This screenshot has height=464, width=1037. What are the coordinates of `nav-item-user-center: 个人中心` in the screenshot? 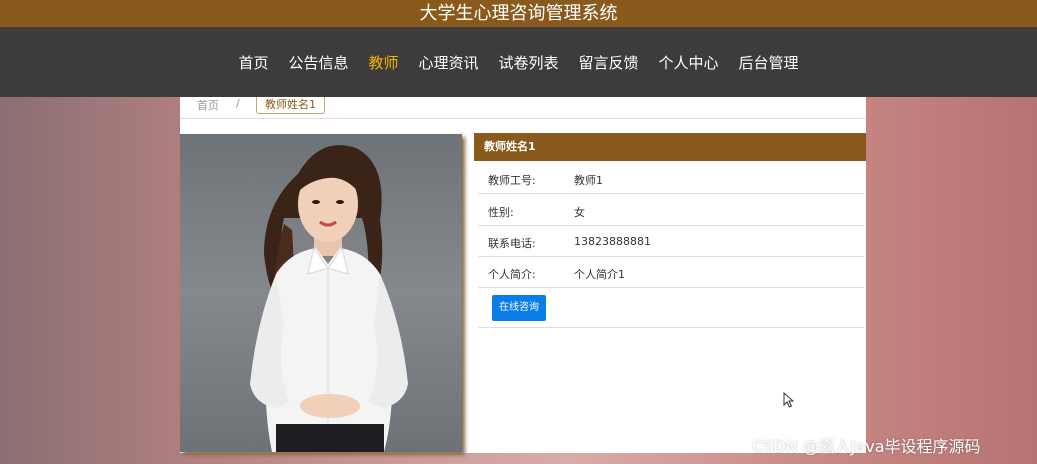 It's located at (689, 62).